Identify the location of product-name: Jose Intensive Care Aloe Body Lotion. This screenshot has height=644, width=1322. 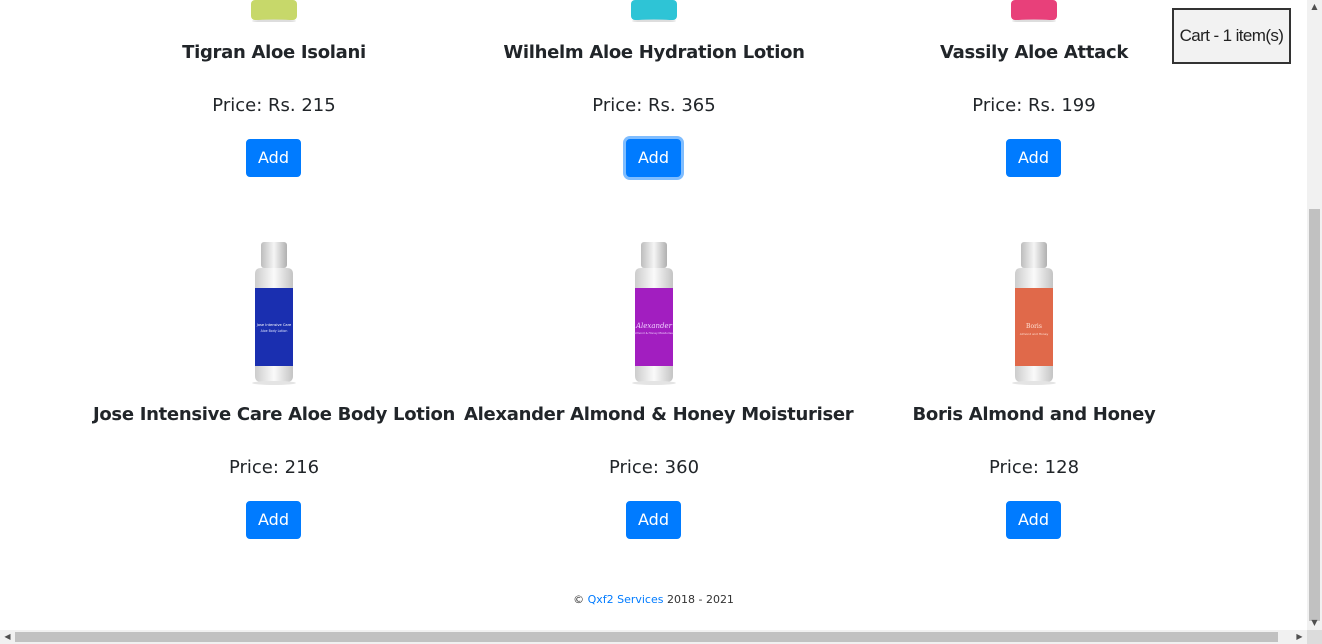
(274, 414).